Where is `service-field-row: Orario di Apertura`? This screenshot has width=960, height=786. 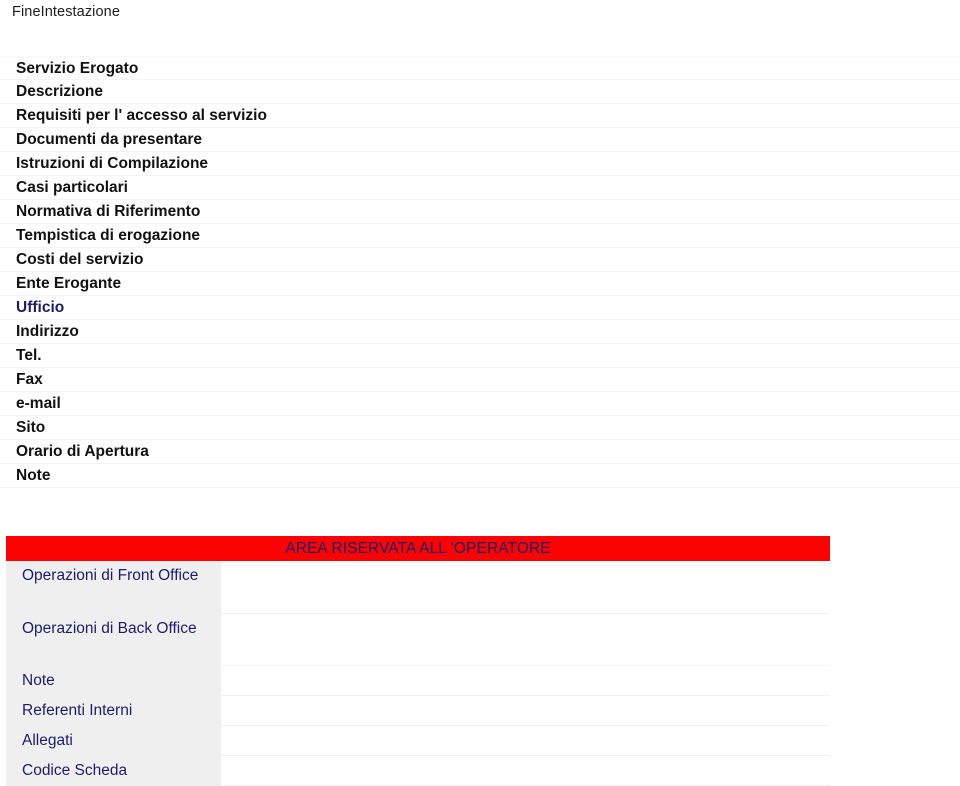
service-field-row: Orario di Apertura is located at coordinates (480, 452).